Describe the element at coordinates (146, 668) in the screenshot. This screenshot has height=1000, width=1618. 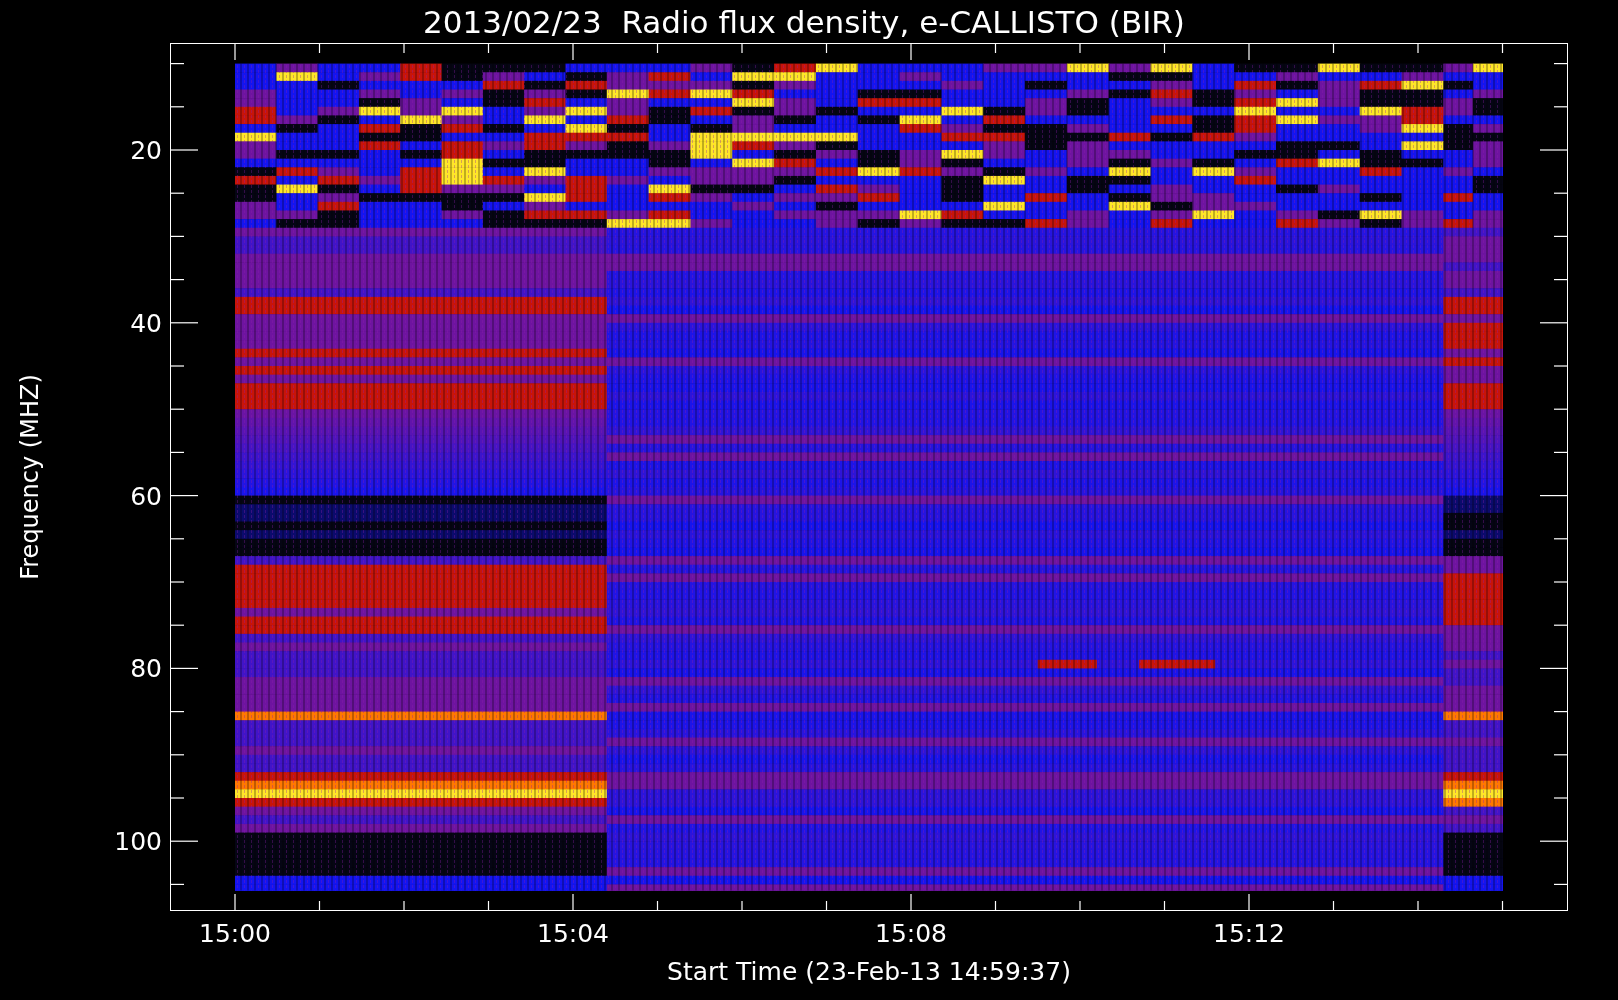
I see `y-tick-label: 80` at that location.